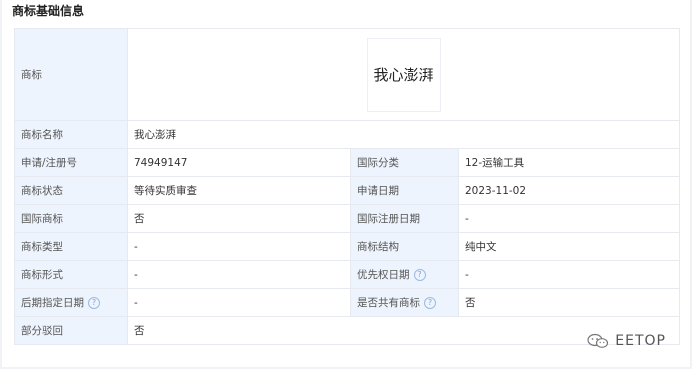 The image size is (692, 369). Describe the element at coordinates (71, 330) in the screenshot. I see `field-label: 部分驳回` at that location.